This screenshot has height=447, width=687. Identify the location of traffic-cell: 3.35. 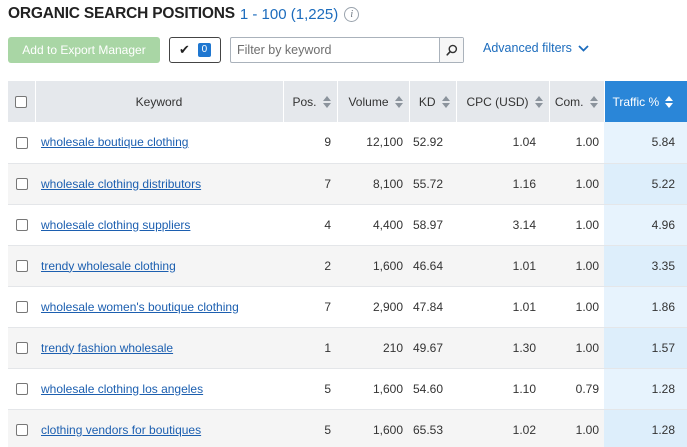
(645, 266).